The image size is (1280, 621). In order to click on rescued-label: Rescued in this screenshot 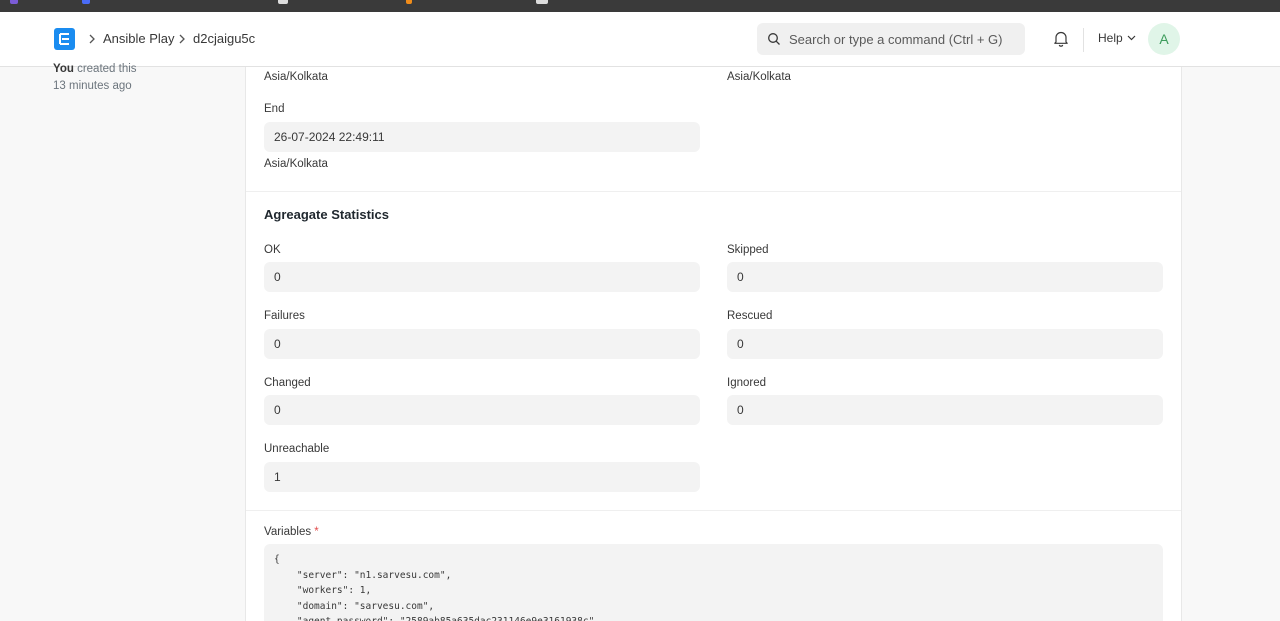, I will do `click(750, 316)`.